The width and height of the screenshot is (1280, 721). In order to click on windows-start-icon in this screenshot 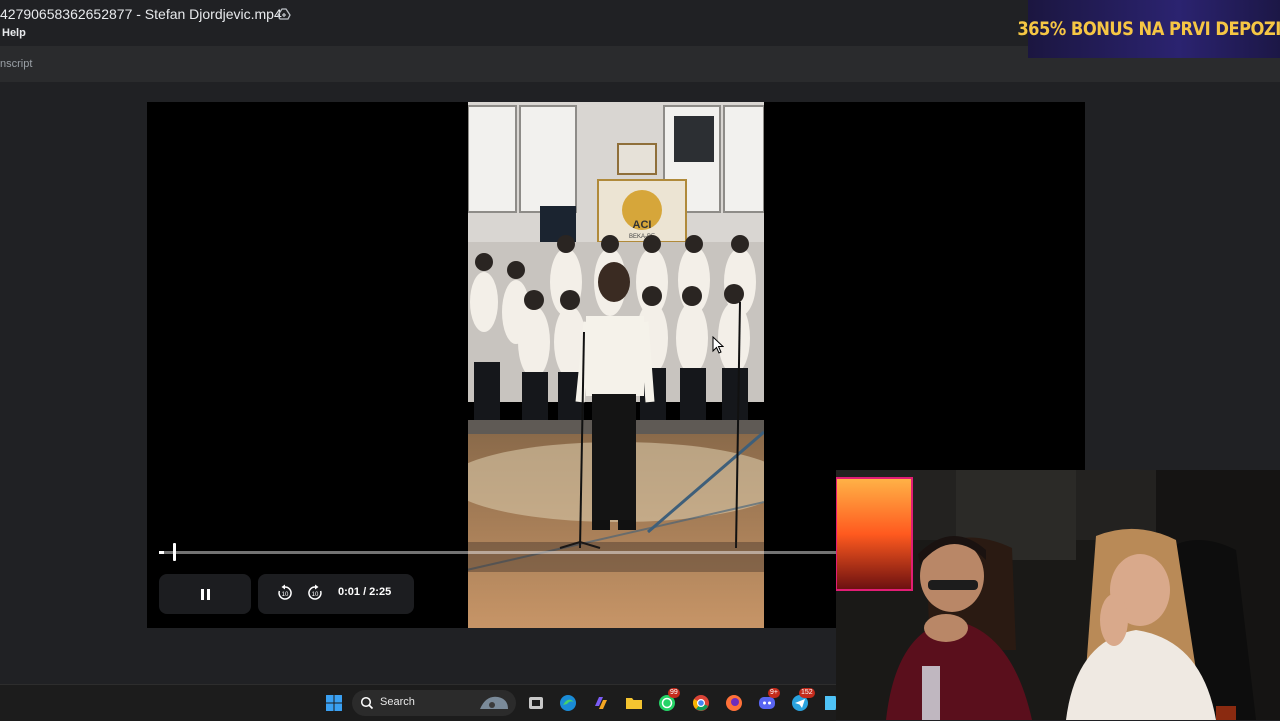, I will do `click(334, 703)`.